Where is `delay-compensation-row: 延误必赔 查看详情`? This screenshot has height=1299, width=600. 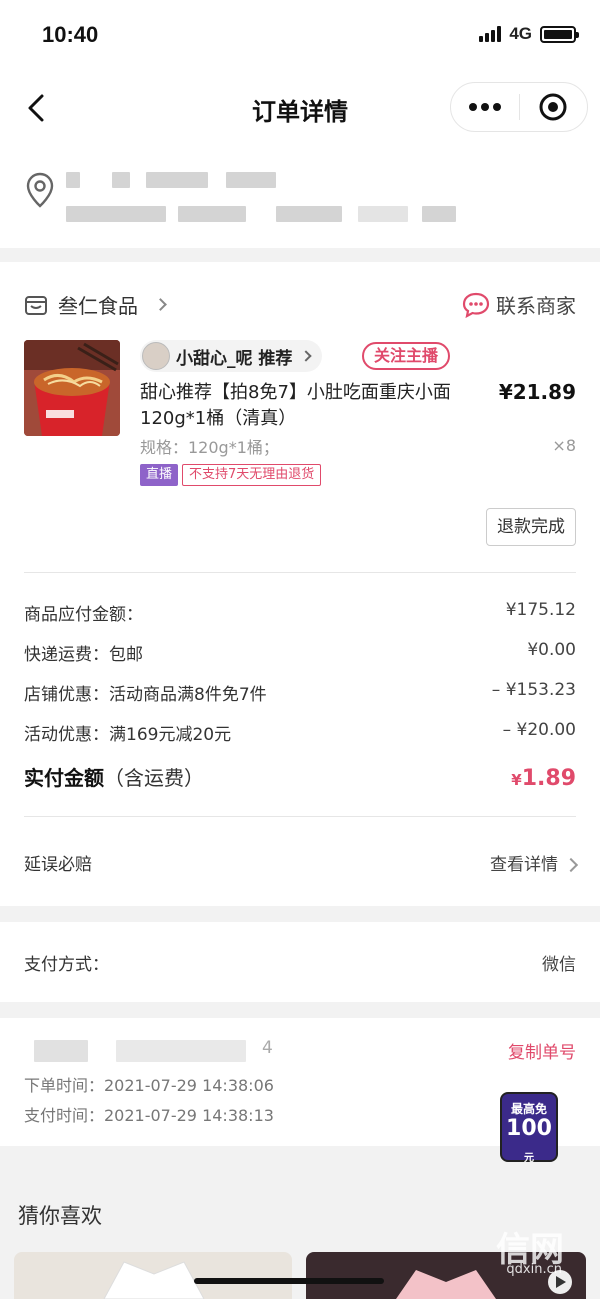
delay-compensation-row: 延误必赔 查看详情 is located at coordinates (301, 862).